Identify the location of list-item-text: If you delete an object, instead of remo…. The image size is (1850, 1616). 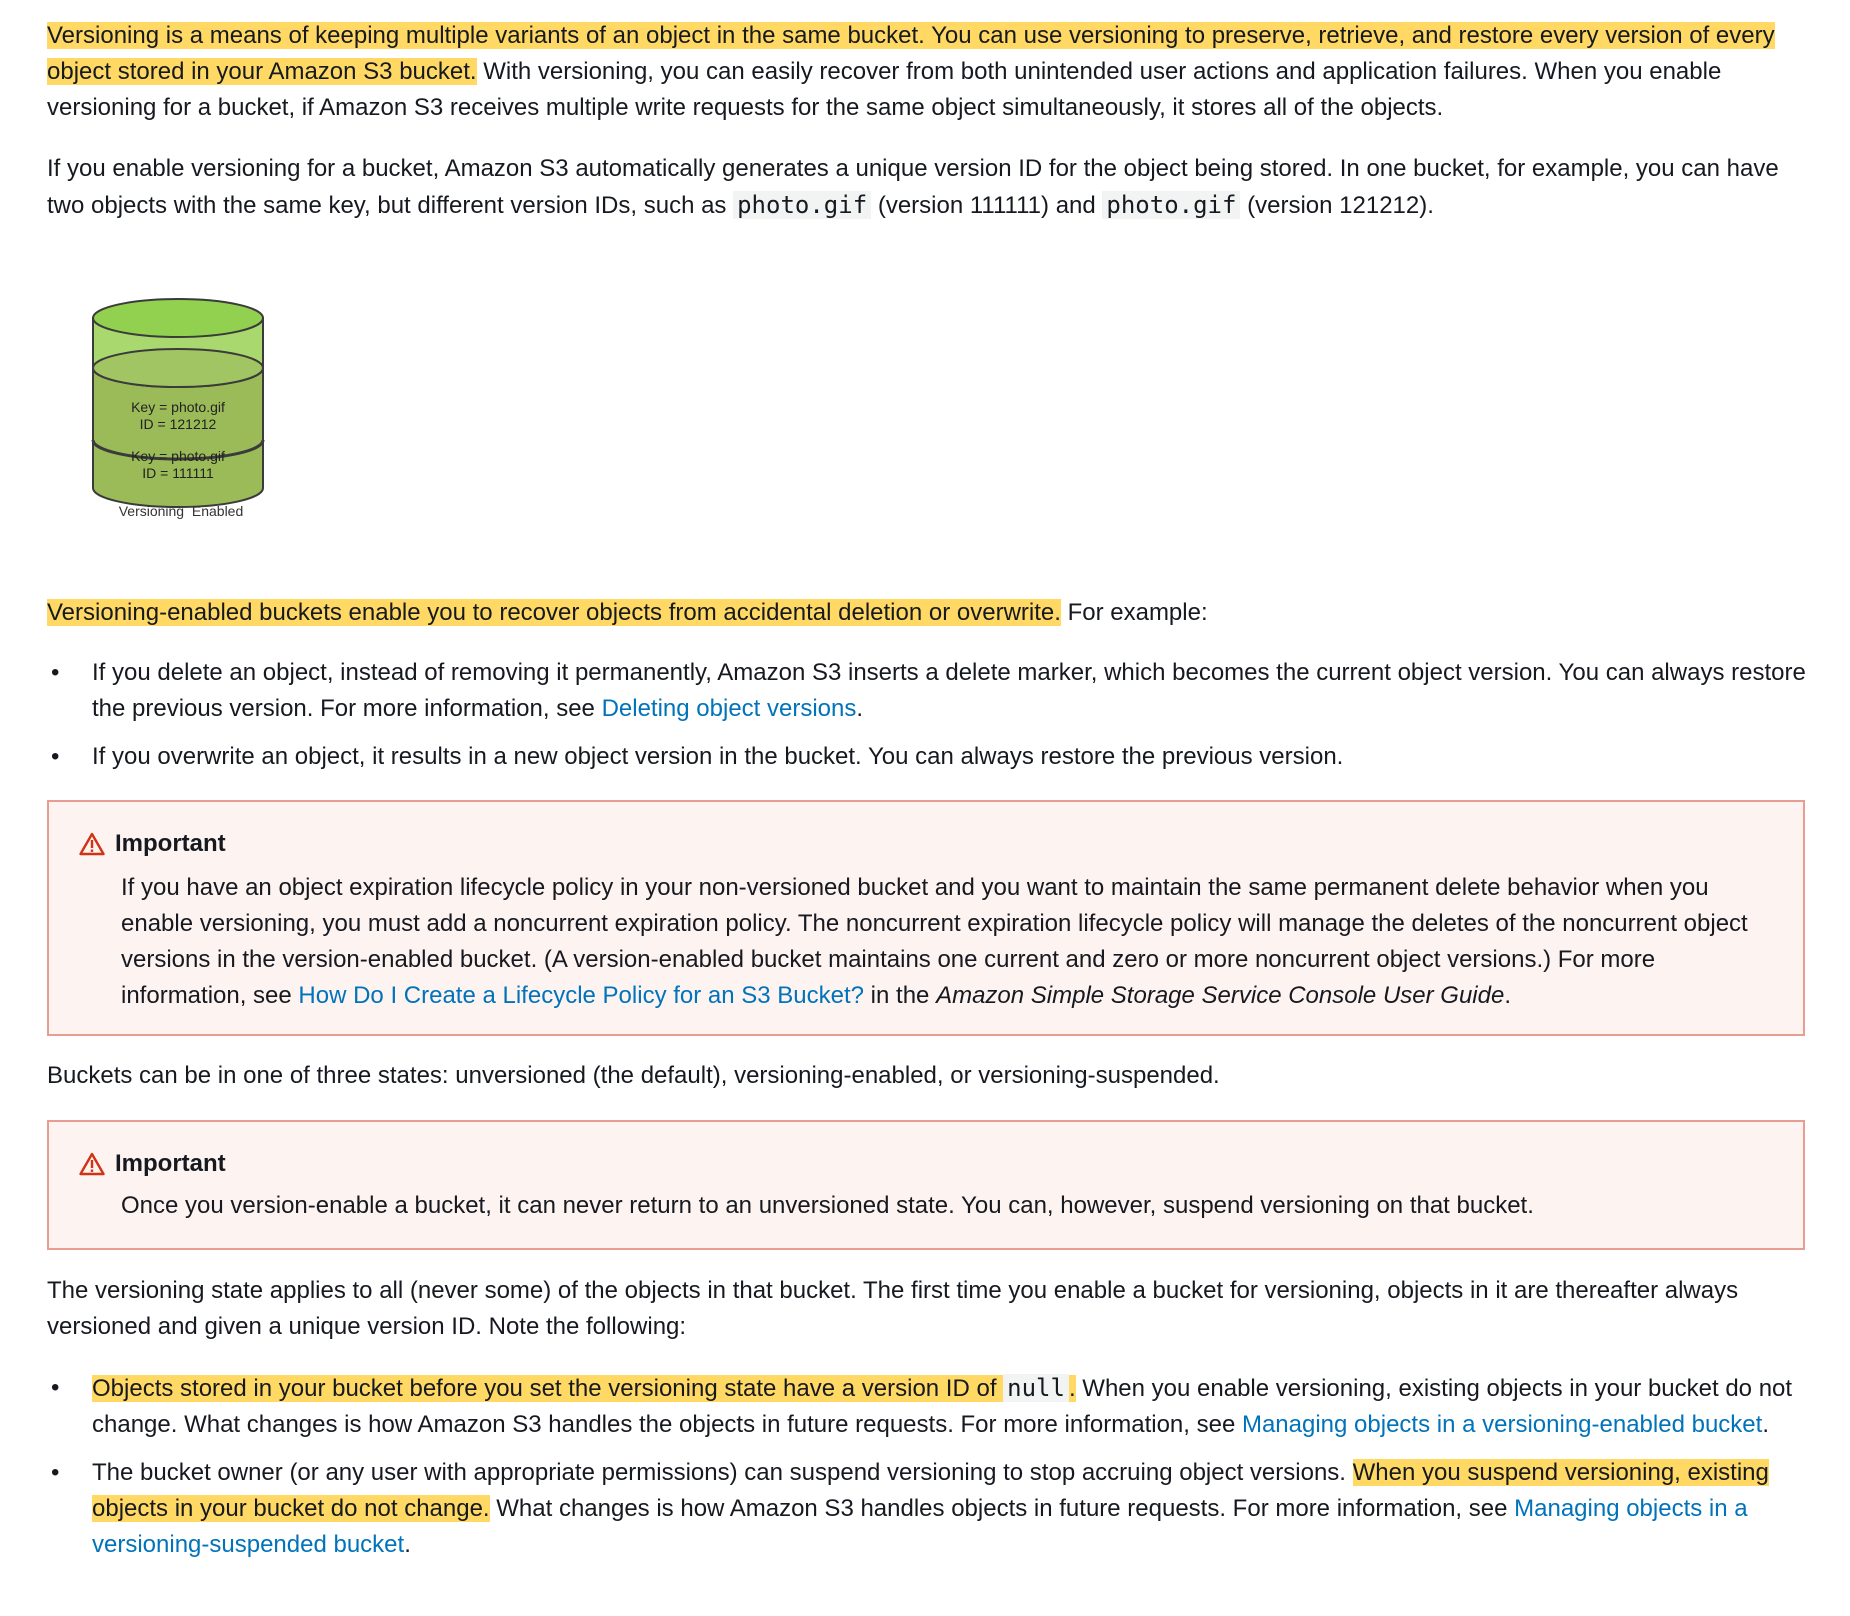
(949, 690).